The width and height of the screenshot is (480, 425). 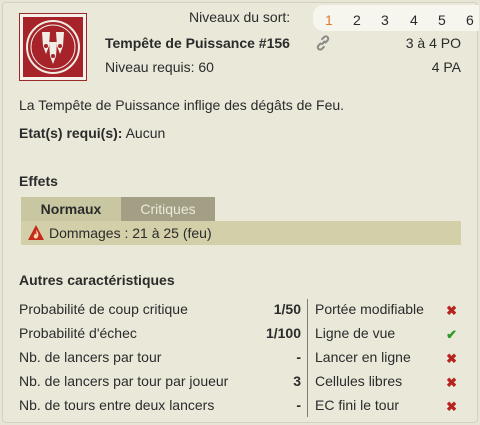 What do you see at coordinates (241, 209) in the screenshot?
I see `effects-tabs: Normaux Critiques` at bounding box center [241, 209].